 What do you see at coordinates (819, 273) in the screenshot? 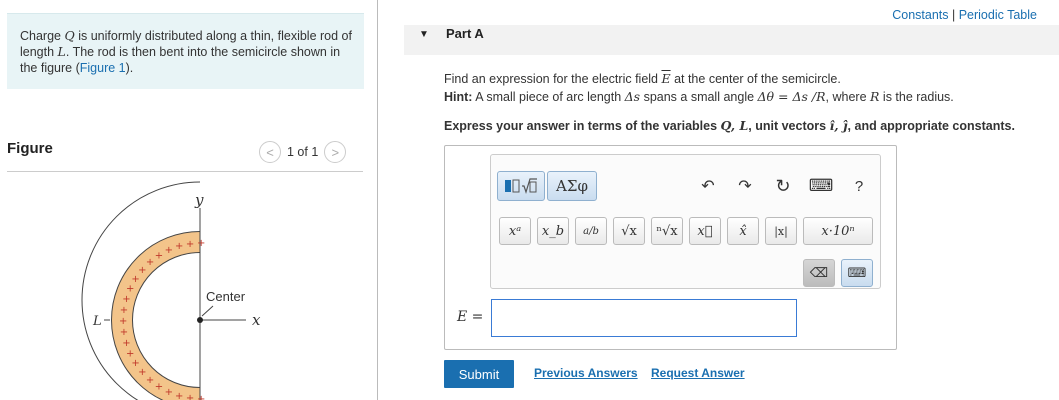
I see `delete-icon: ⌫` at bounding box center [819, 273].